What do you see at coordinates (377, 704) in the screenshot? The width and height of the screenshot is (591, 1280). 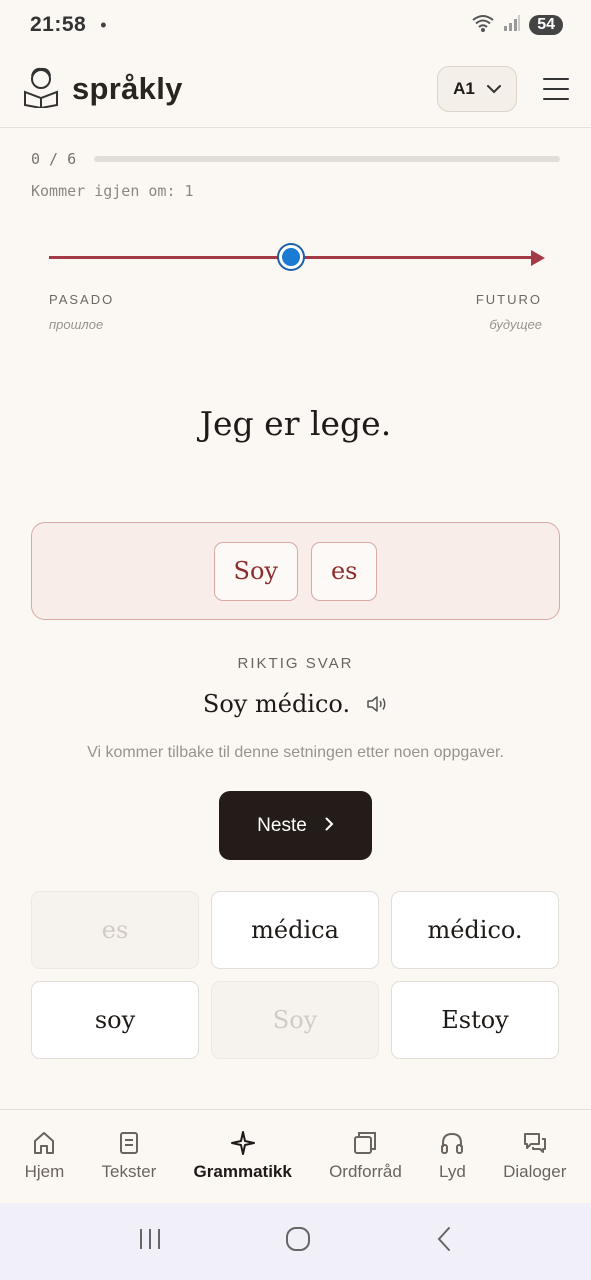 I see `speaker-icon` at bounding box center [377, 704].